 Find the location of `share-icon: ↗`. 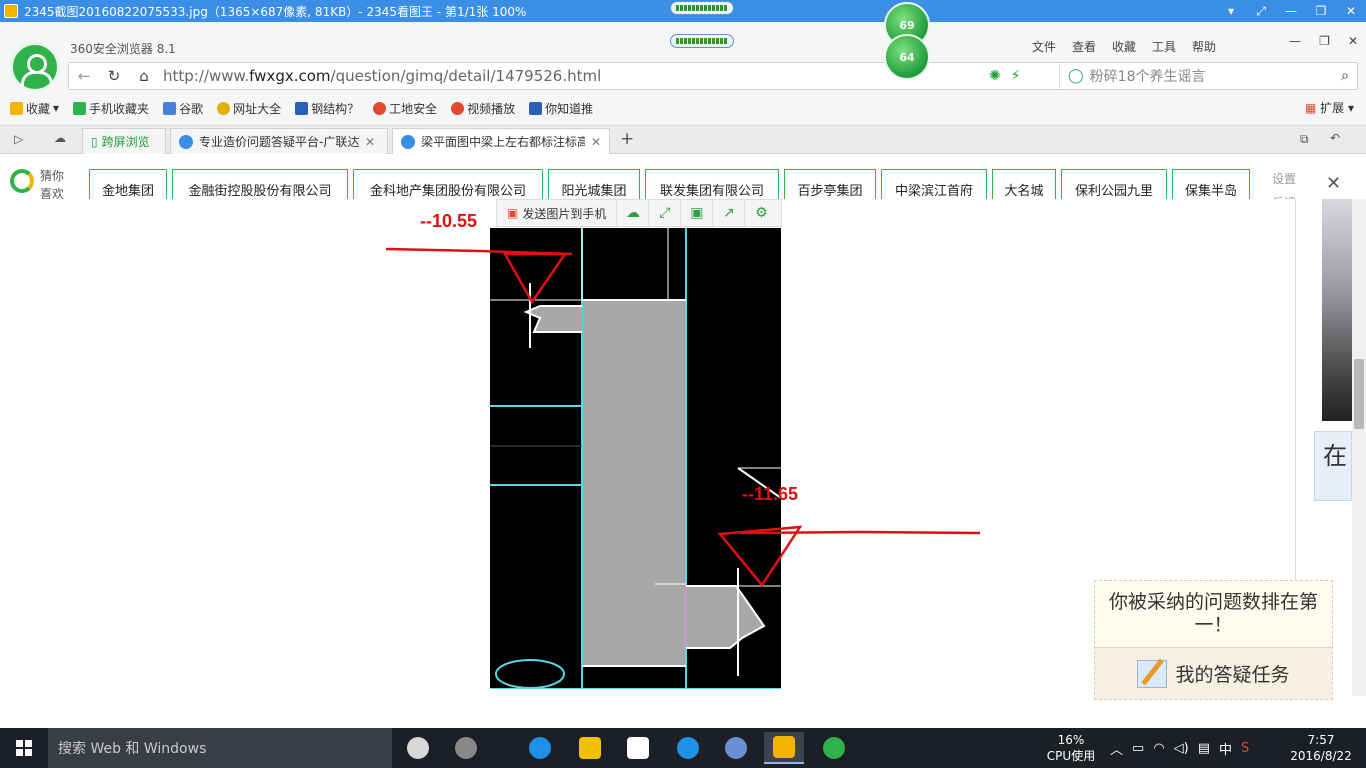

share-icon: ↗ is located at coordinates (729, 213).